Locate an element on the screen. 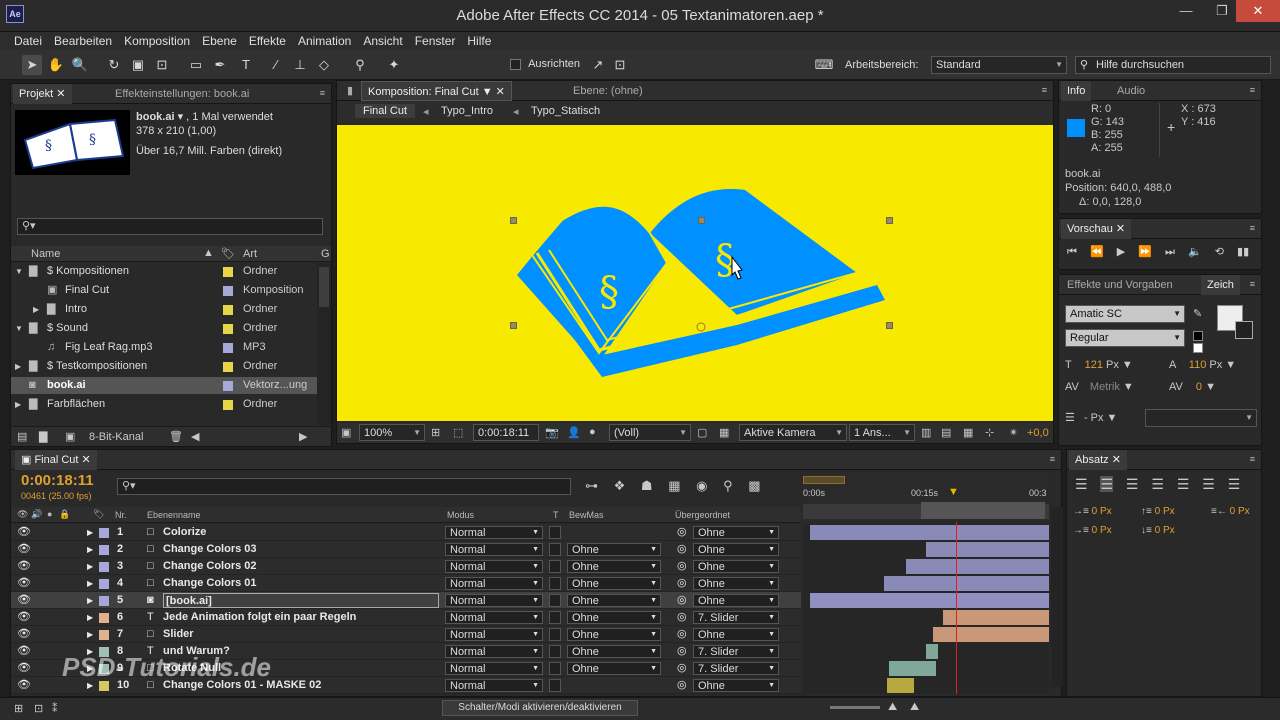  zoom-tool-icon: 🔍 is located at coordinates (80, 65).